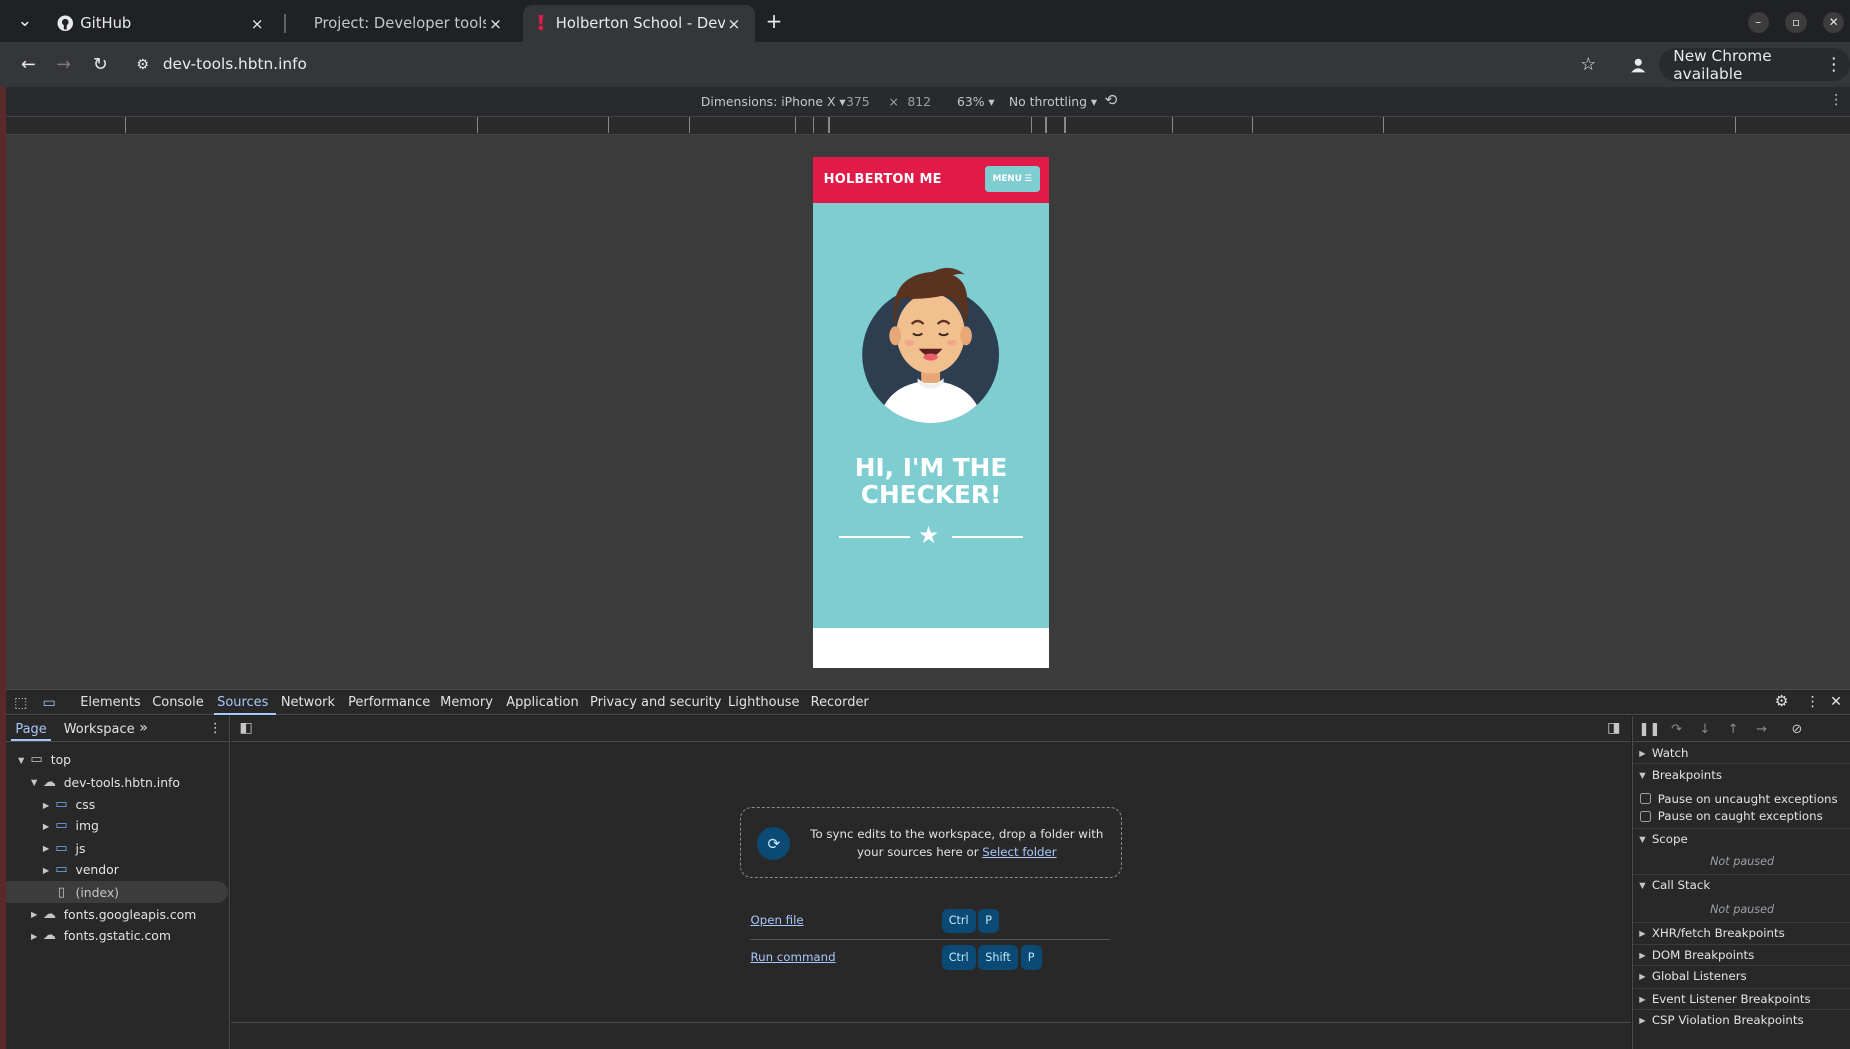 This screenshot has height=1049, width=1850. Describe the element at coordinates (389, 702) in the screenshot. I see `tab-performance: Performance` at that location.